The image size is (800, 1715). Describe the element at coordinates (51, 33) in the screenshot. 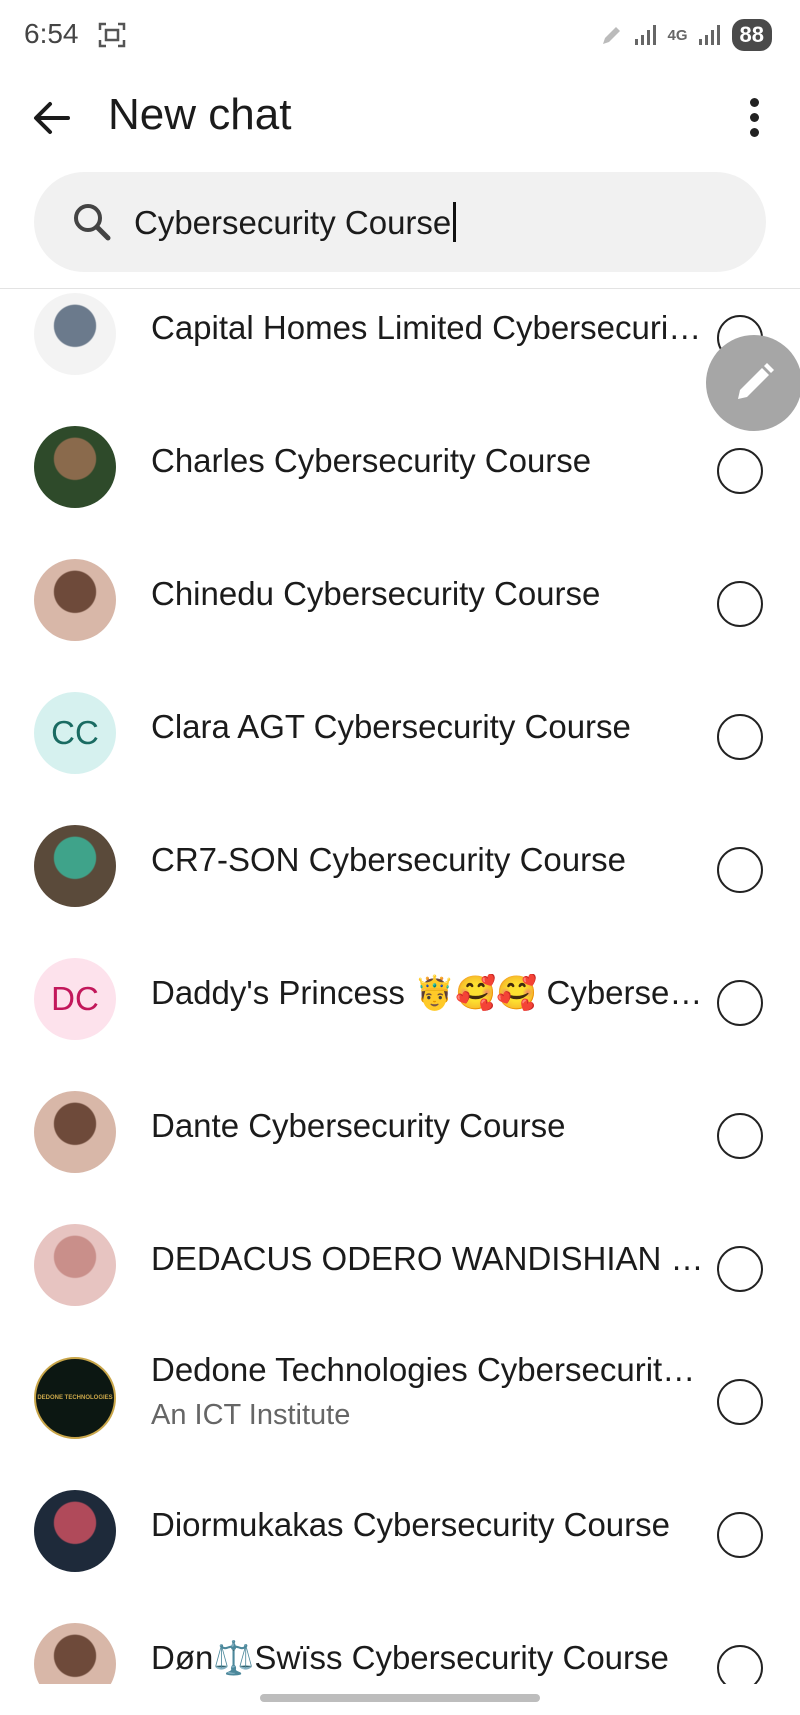

I see `status-time: 6:54` at that location.